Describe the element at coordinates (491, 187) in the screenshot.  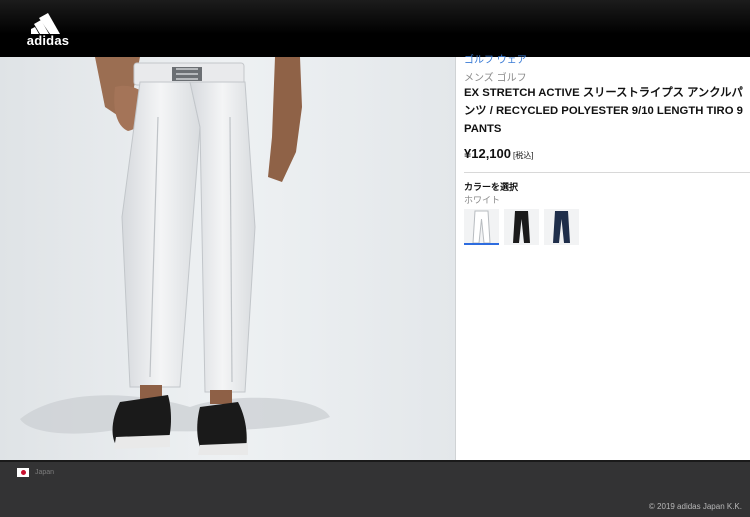
I see `color-selector-label: カラーを選択` at that location.